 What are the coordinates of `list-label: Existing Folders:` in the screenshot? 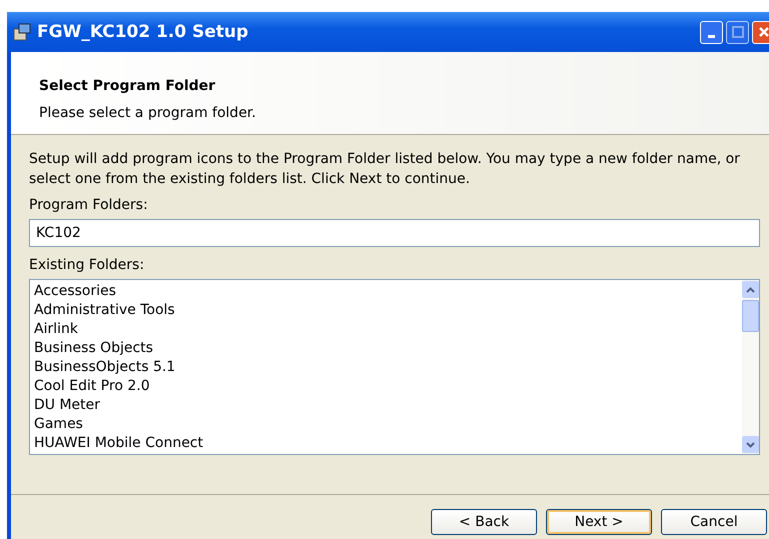 It's located at (87, 265).